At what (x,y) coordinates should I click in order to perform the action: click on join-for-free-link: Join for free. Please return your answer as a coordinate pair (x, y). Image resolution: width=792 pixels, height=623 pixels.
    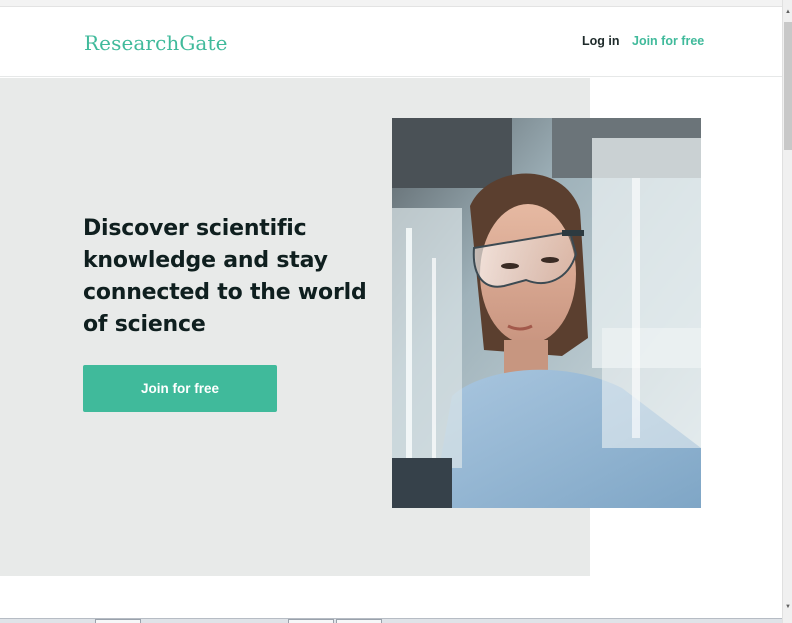
    Looking at the image, I should click on (668, 41).